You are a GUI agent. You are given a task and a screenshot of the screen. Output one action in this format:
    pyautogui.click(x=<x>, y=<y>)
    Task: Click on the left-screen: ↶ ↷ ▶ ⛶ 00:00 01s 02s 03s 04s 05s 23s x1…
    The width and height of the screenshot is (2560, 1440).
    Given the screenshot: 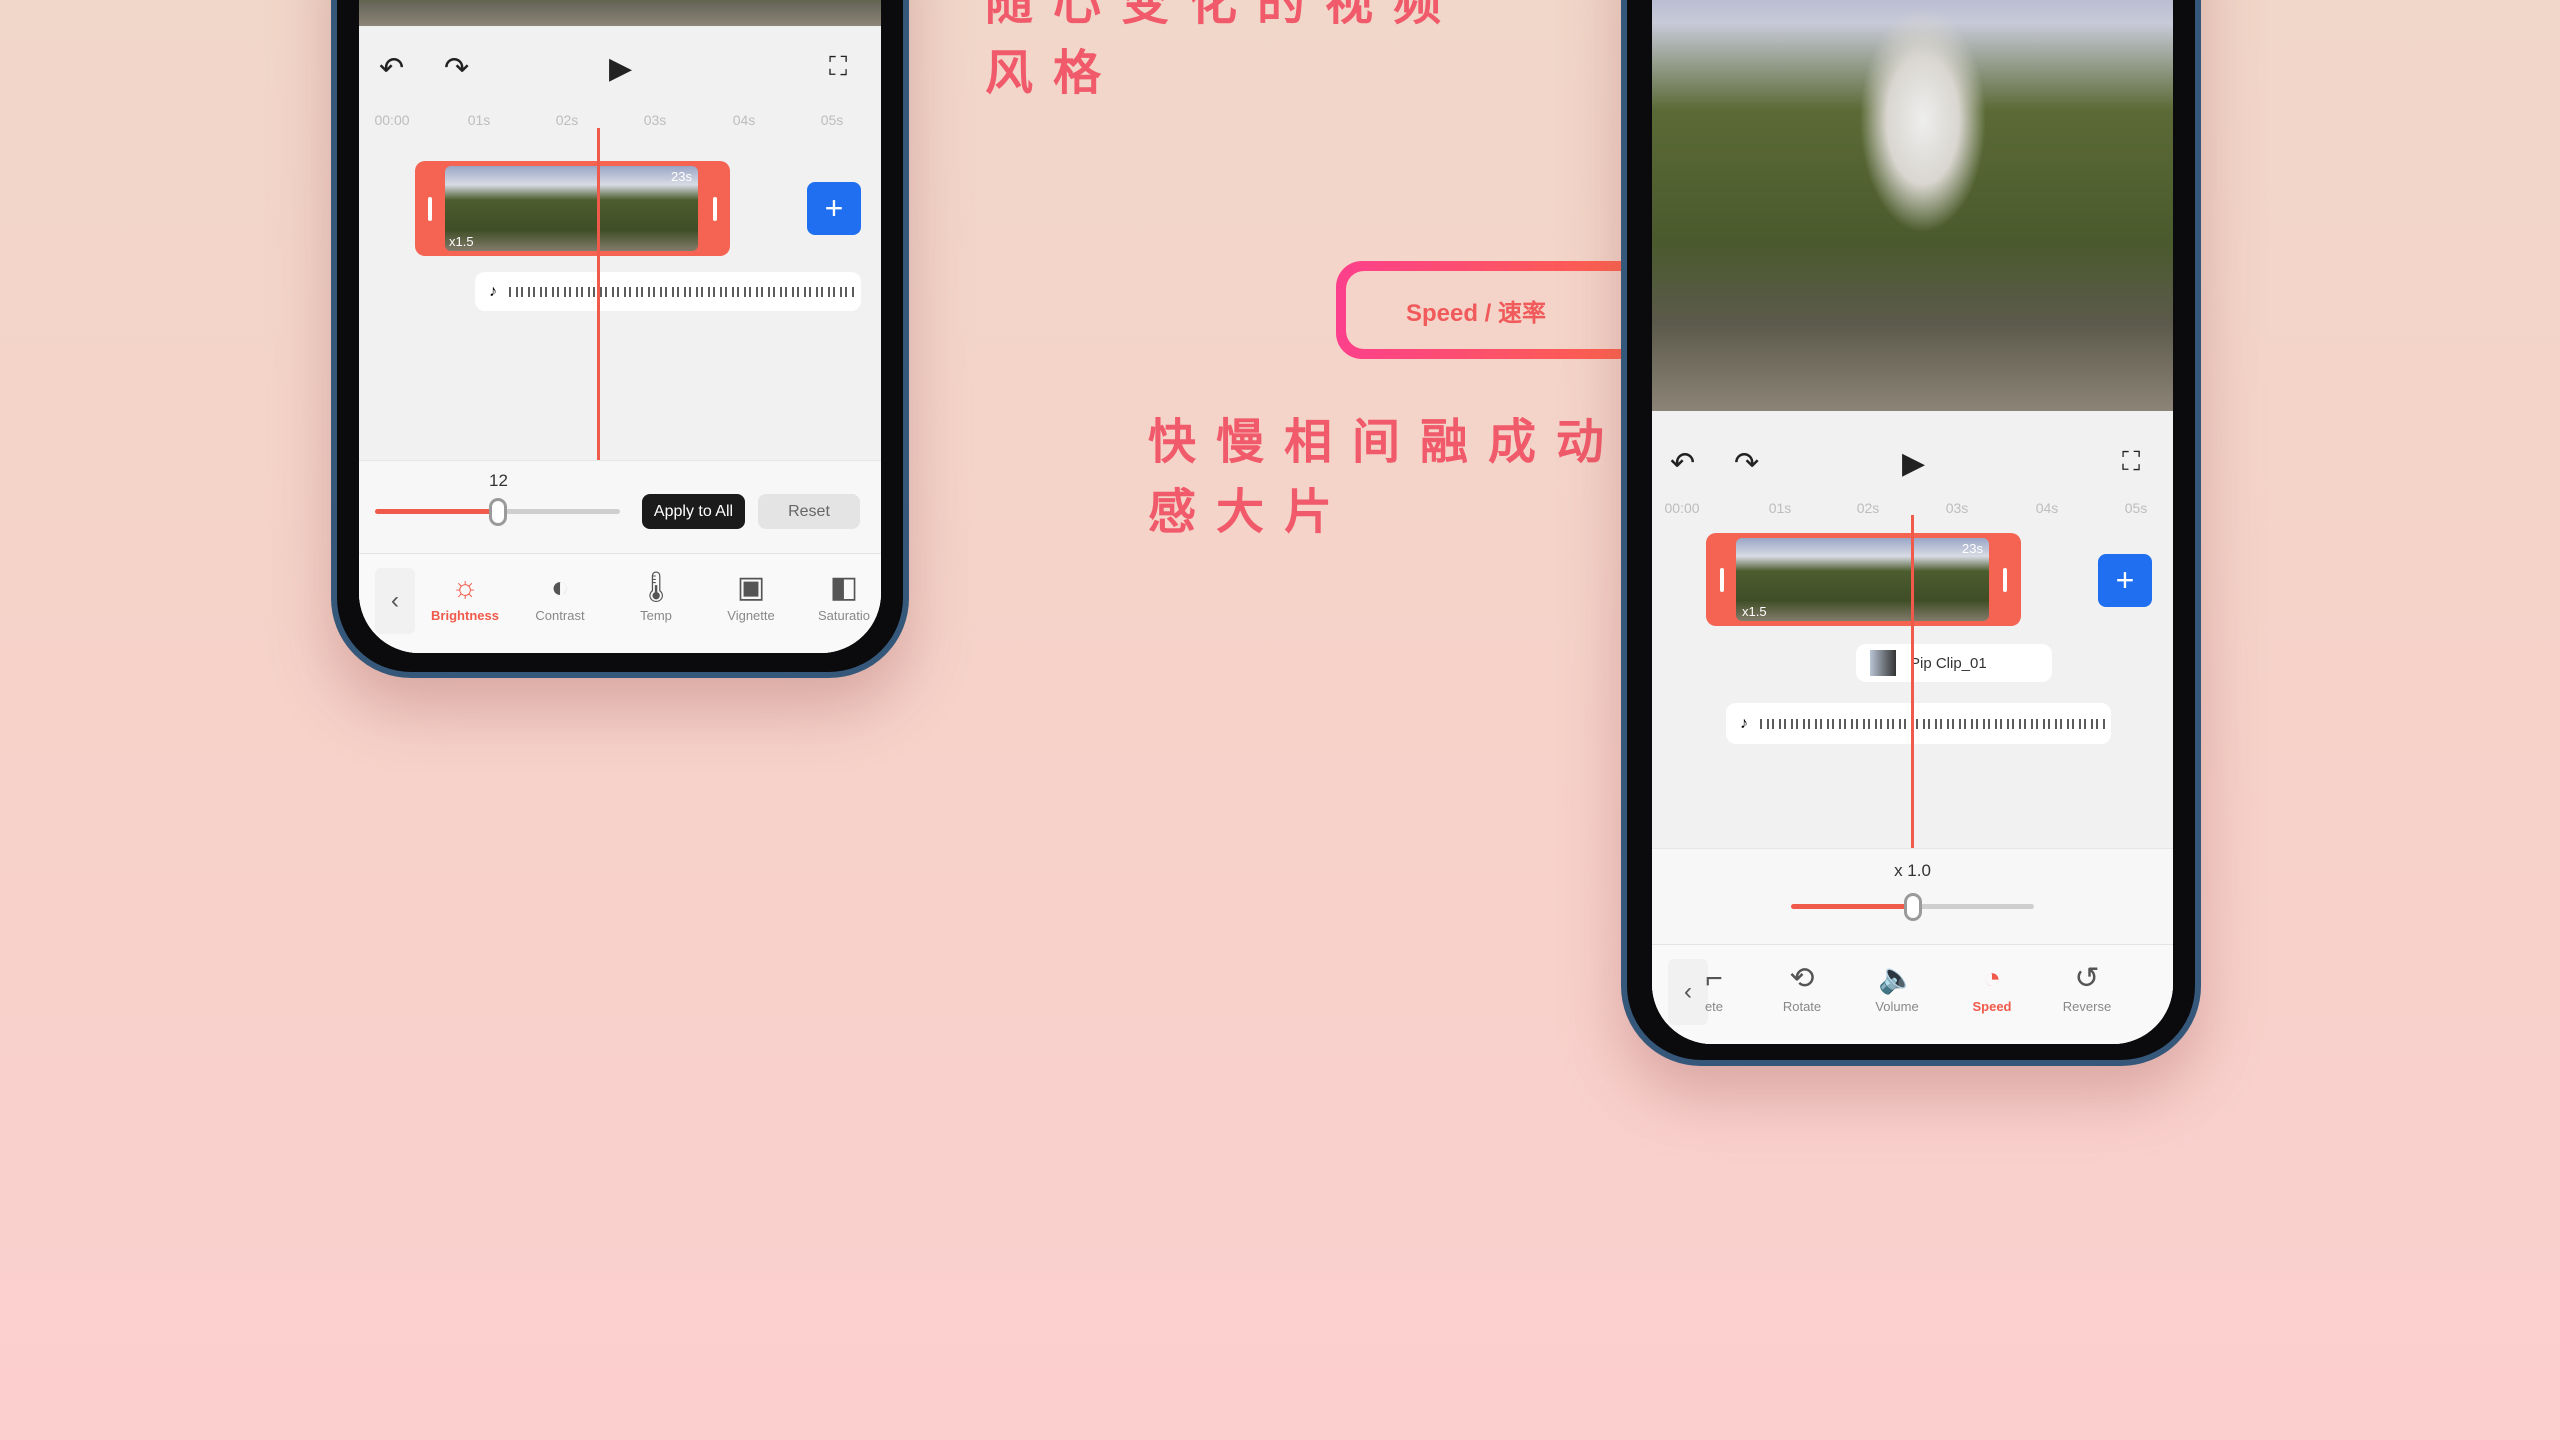 What is the action you would take?
    pyautogui.click(x=620, y=326)
    